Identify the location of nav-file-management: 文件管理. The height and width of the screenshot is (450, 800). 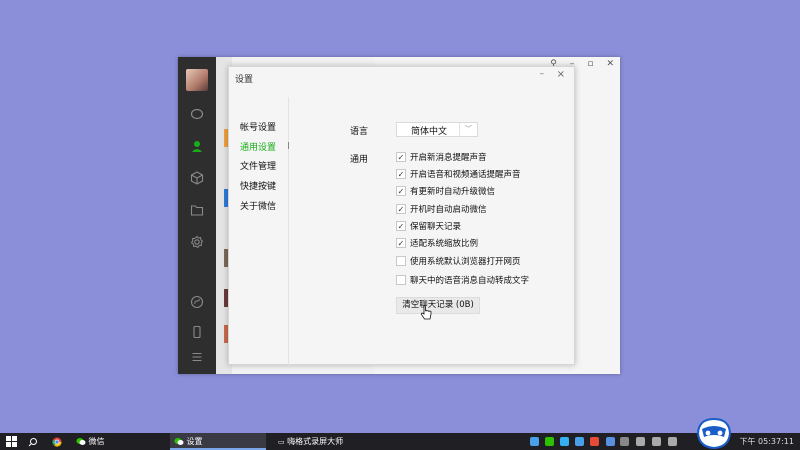
(258, 165).